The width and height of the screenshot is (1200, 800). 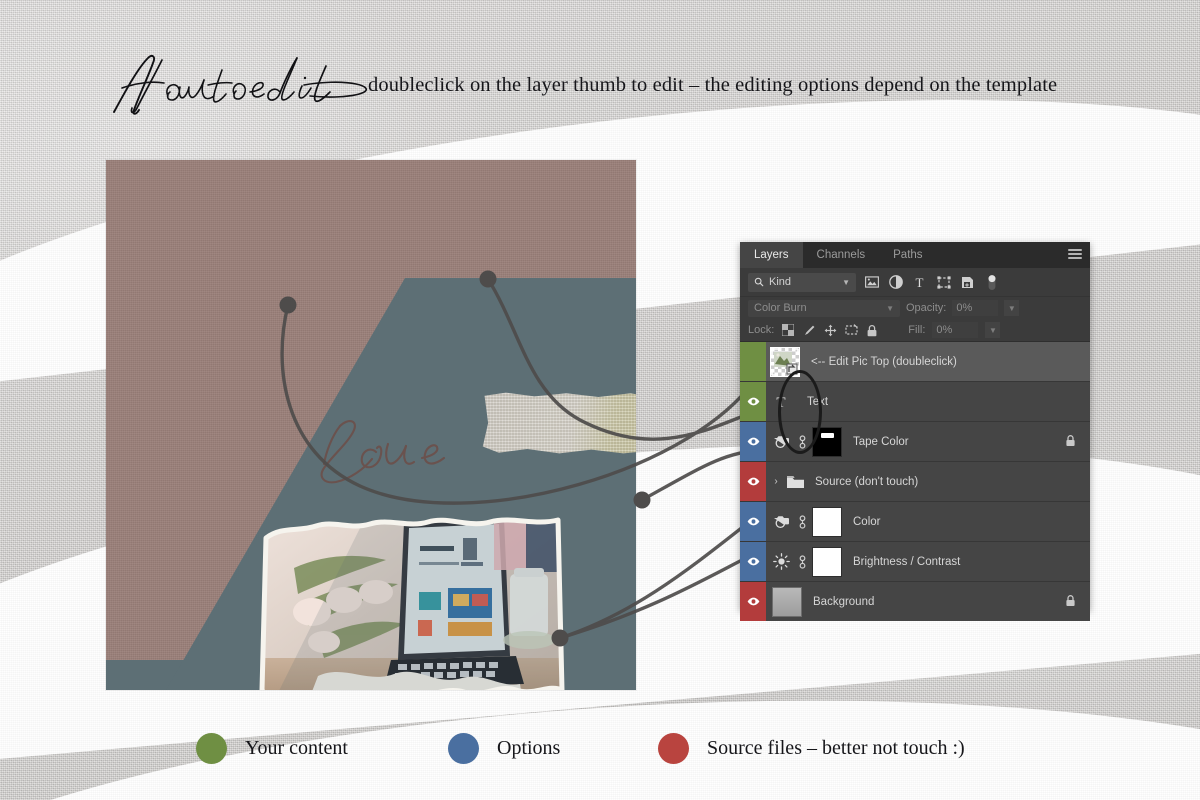 I want to click on collage-script-text, so click(x=382, y=452).